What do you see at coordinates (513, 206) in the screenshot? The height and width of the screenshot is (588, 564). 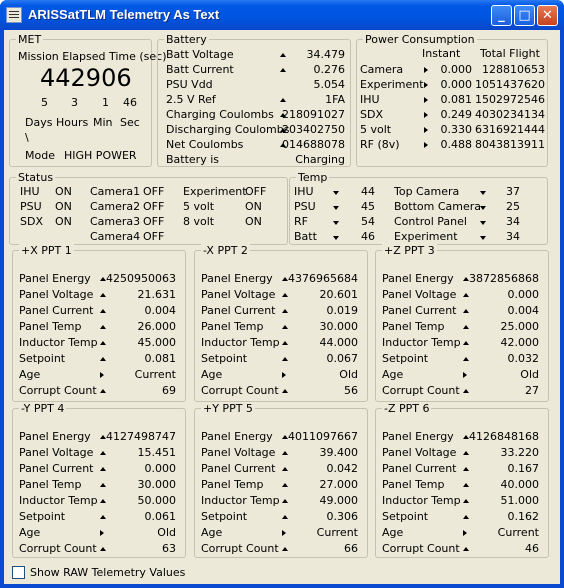 I see `temp-value-r-1: 25` at bounding box center [513, 206].